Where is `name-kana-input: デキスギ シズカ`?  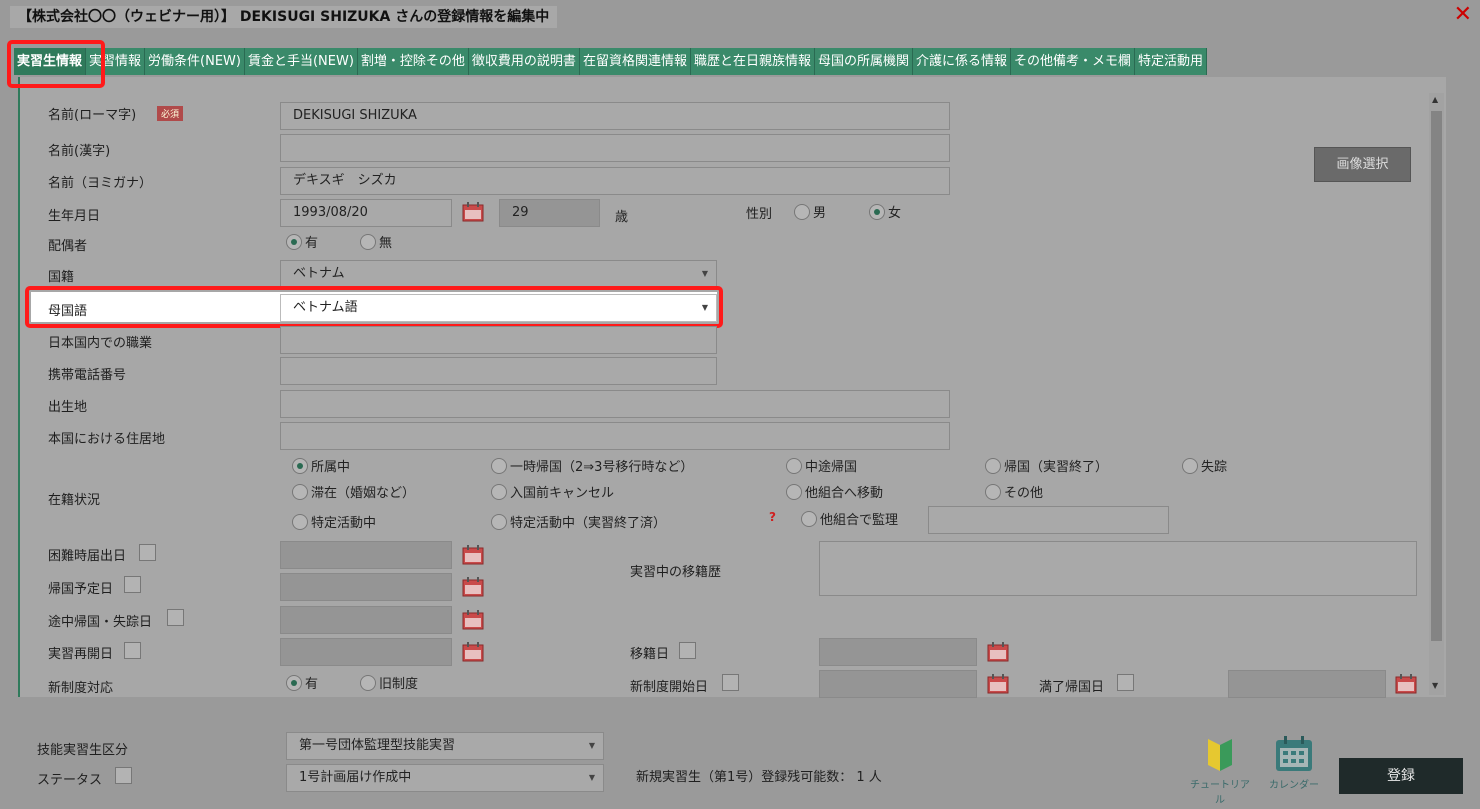 name-kana-input: デキスギ シズカ is located at coordinates (615, 181).